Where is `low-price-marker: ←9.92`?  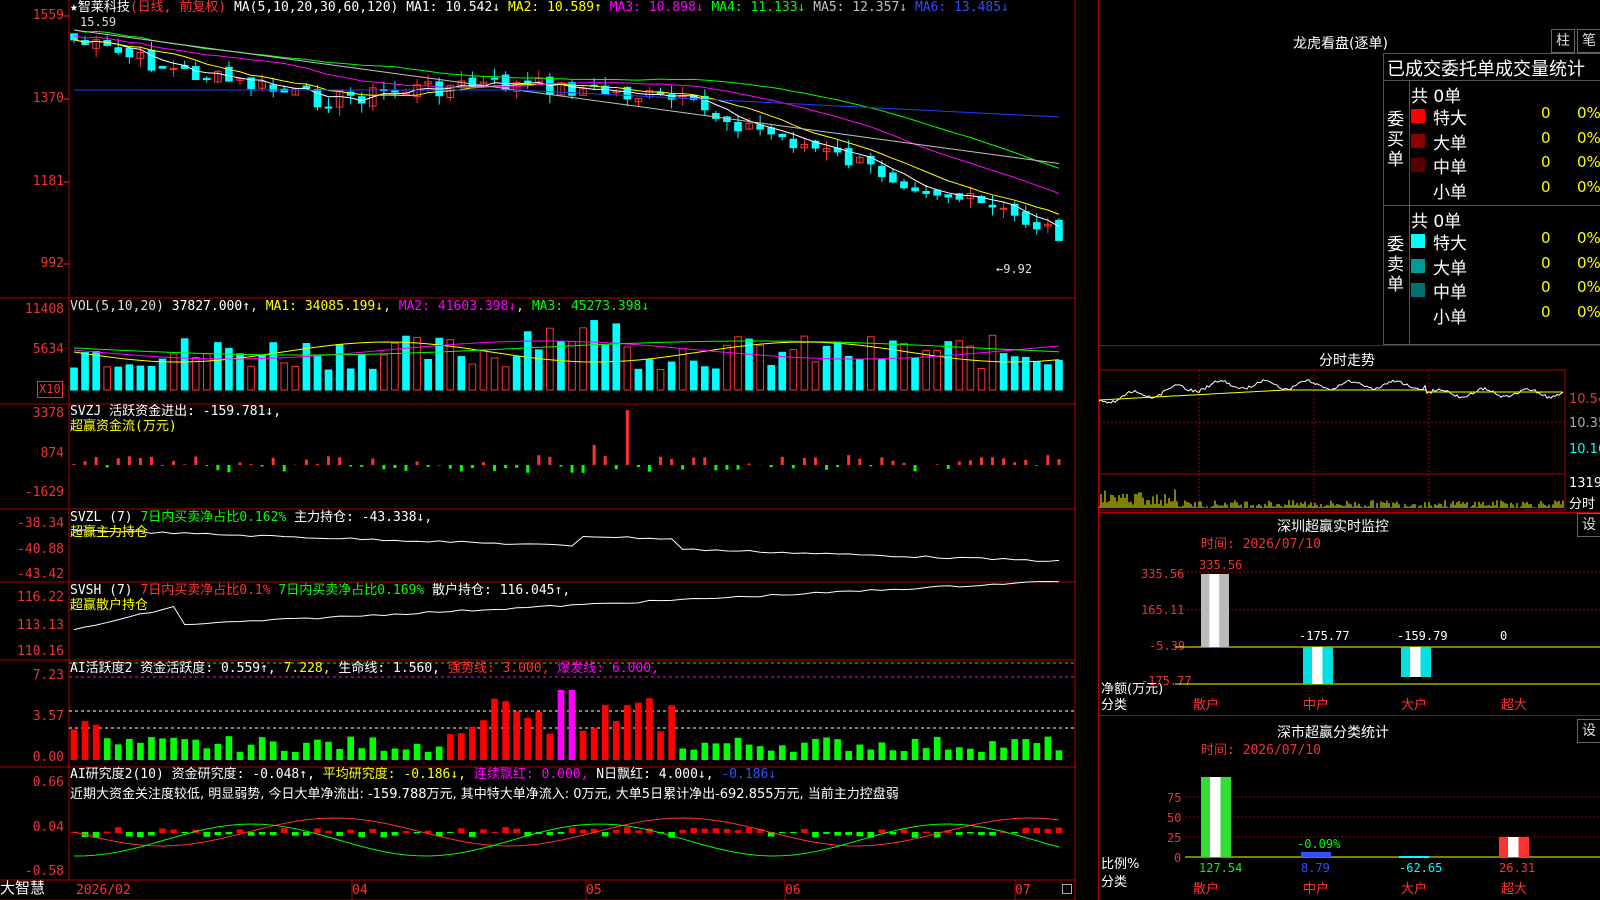 low-price-marker: ←9.92 is located at coordinates (1014, 269).